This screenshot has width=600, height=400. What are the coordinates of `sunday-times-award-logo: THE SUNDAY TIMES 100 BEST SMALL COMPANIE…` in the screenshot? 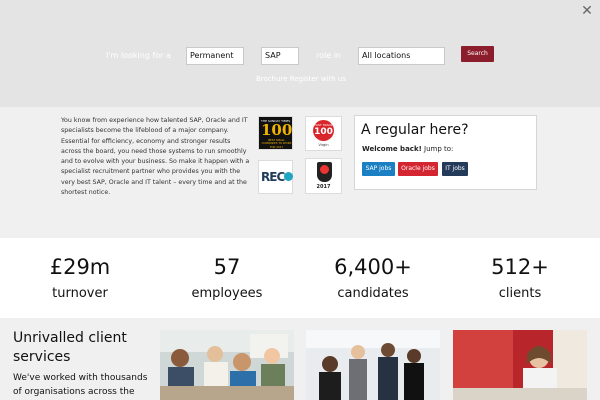 It's located at (275, 133).